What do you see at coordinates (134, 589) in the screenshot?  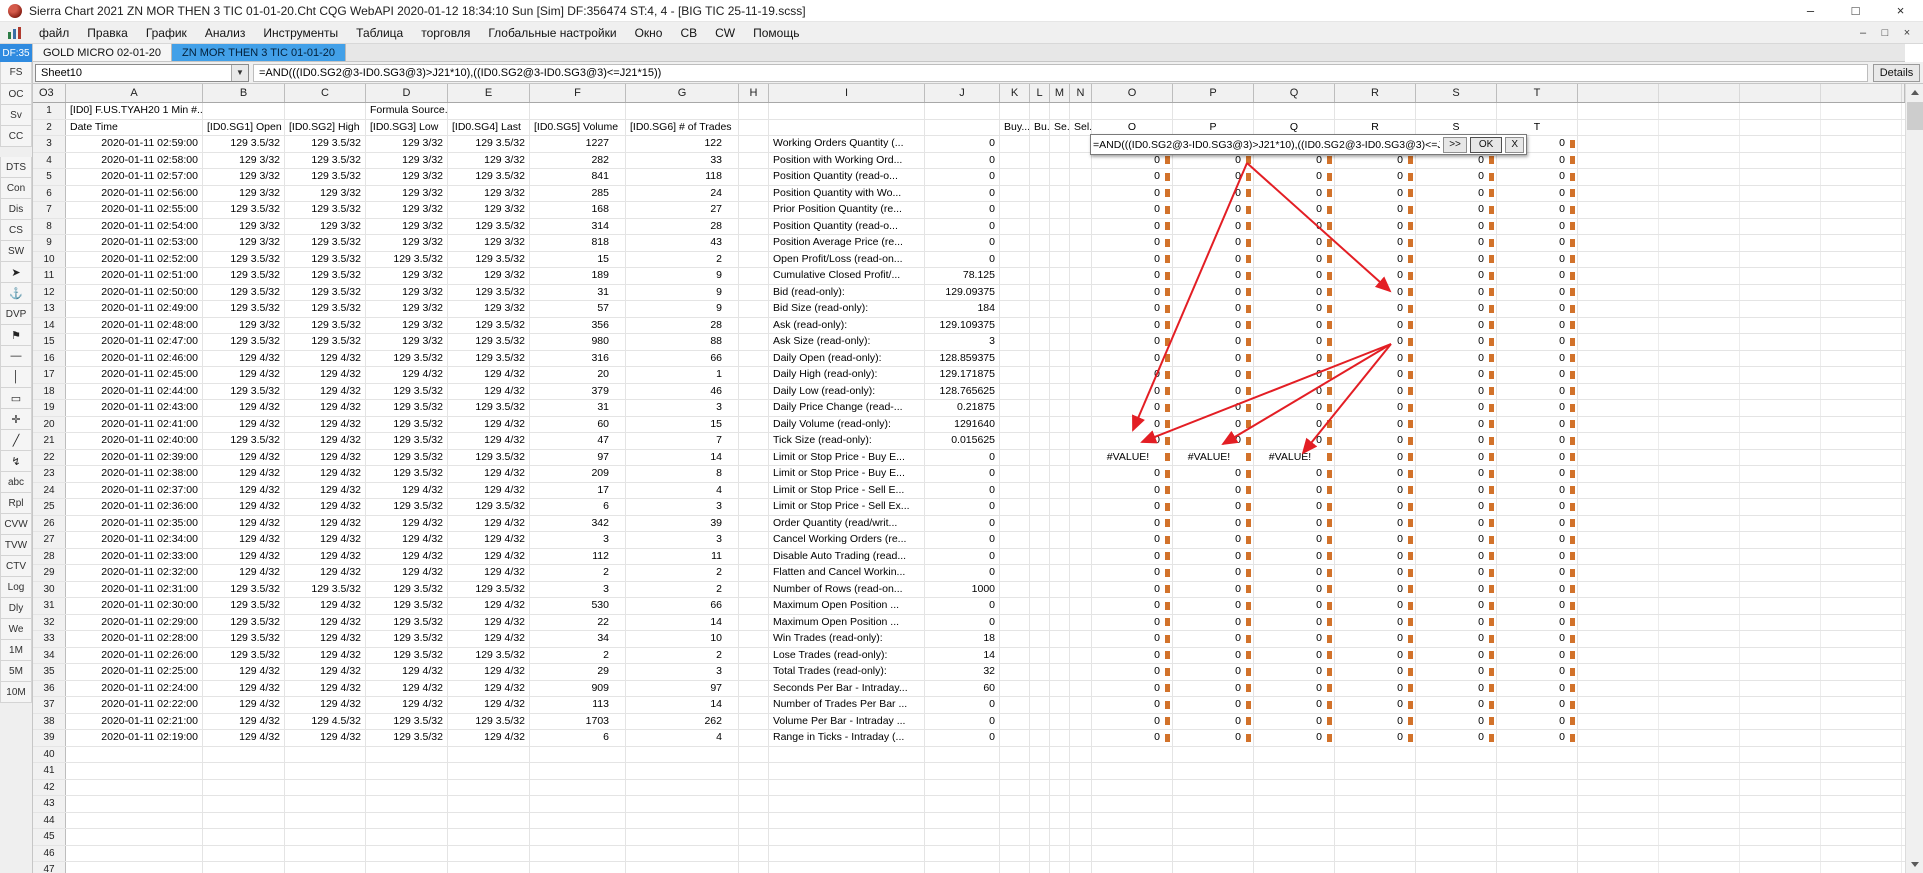 I see `cell-A30: 2020-01-11 02:31:00` at bounding box center [134, 589].